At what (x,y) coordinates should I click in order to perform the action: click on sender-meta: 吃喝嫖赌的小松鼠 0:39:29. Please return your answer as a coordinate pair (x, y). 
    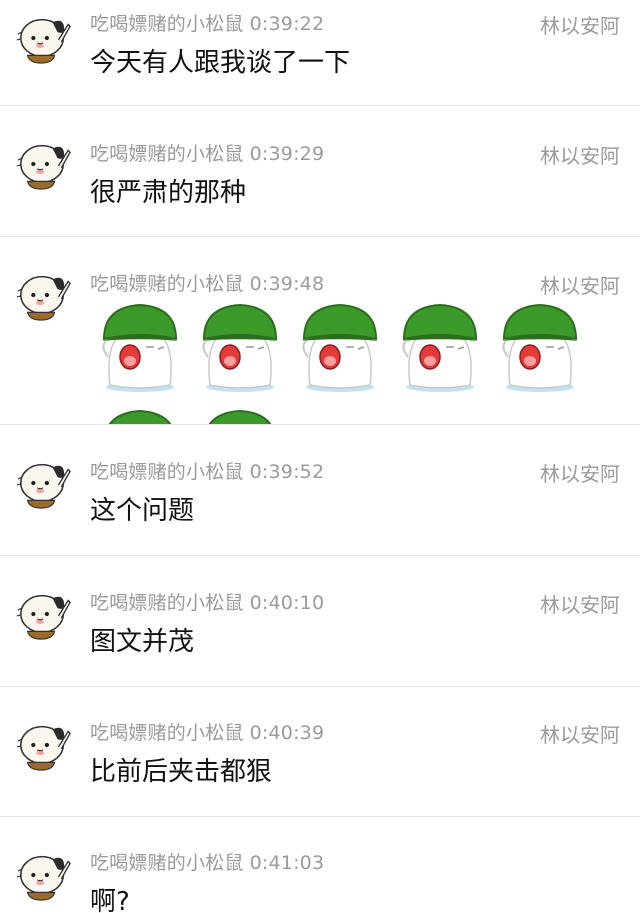
    Looking at the image, I should click on (207, 152).